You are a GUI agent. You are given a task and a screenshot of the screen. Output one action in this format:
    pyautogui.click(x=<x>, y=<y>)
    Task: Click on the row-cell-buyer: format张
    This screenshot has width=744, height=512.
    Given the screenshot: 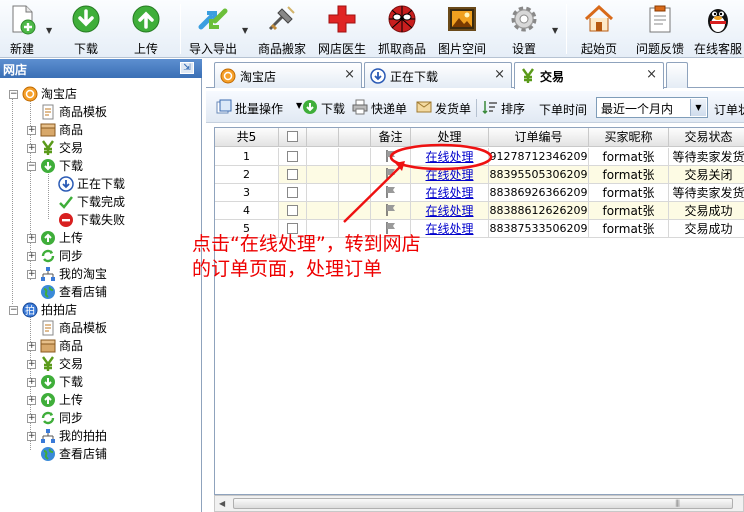 What is the action you would take?
    pyautogui.click(x=629, y=211)
    